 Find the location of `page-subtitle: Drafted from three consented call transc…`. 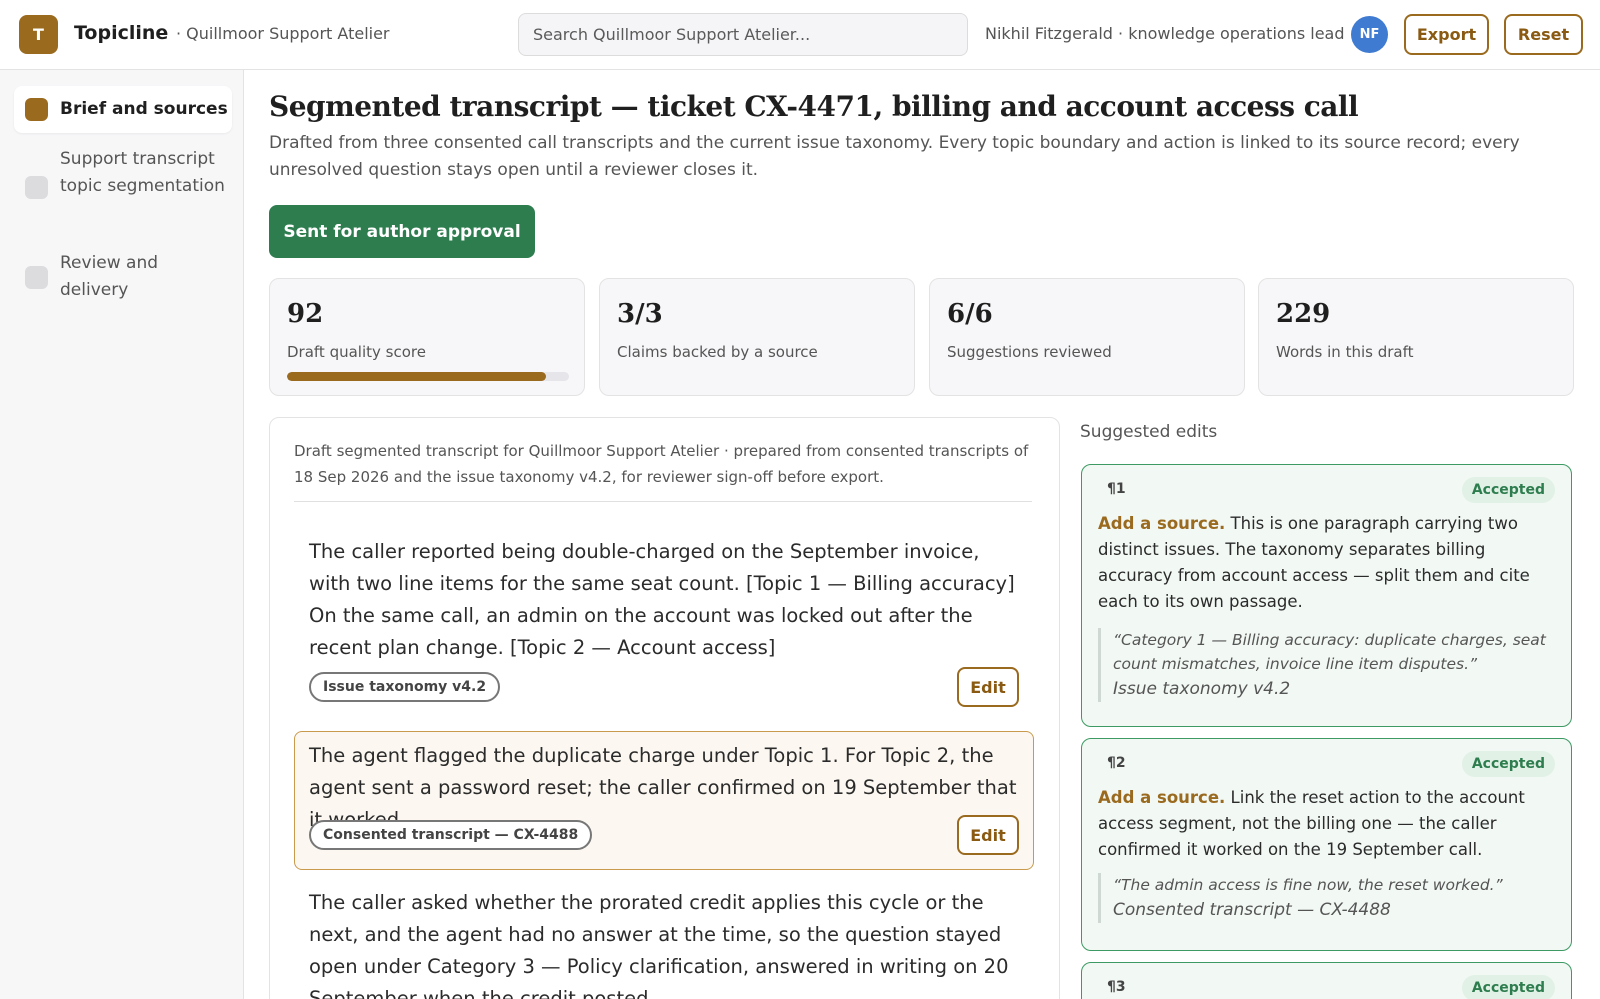

page-subtitle: Drafted from three consented call transc… is located at coordinates (894, 156).